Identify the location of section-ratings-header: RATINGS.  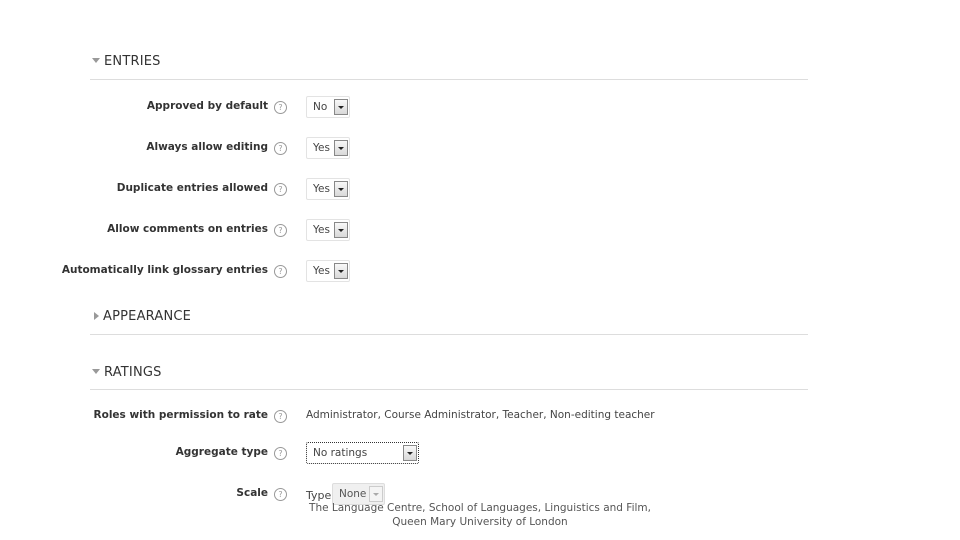
(127, 372).